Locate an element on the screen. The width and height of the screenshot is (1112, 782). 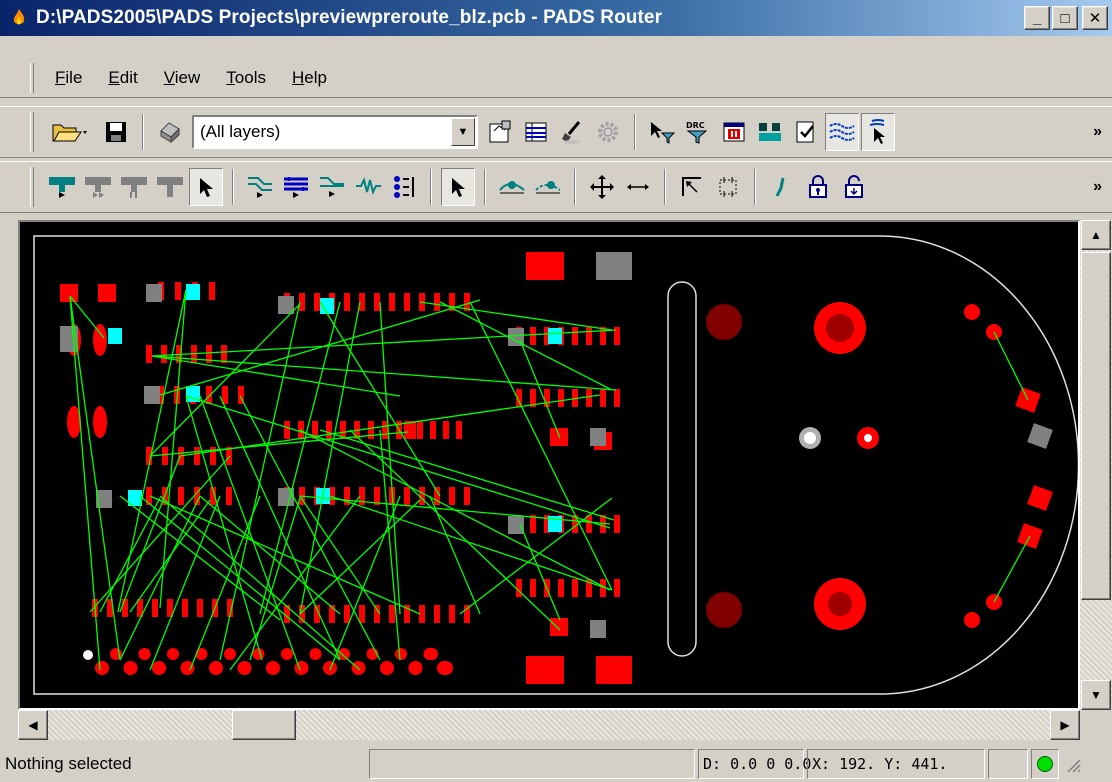
spreadsheet-button is located at coordinates (536, 132).